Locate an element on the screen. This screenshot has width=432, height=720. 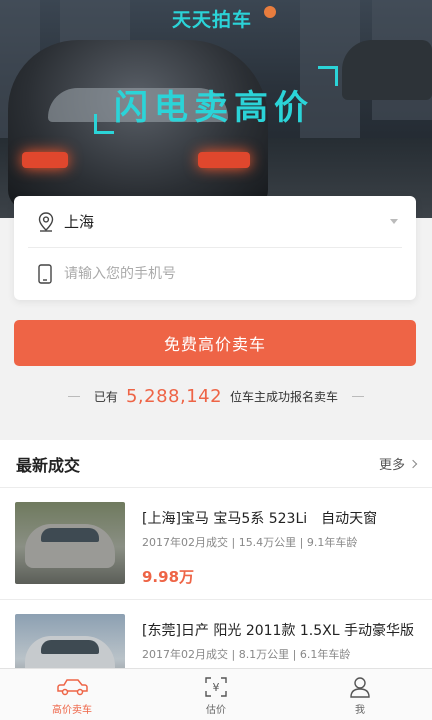
tab-me: 我 is located at coordinates (360, 694).